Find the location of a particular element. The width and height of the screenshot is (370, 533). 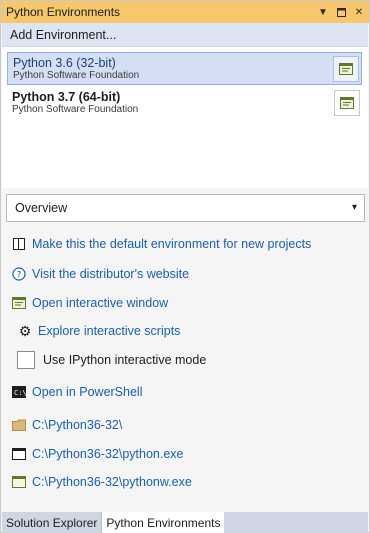

python-exe-label: C:\Python36-32\python.exe is located at coordinates (108, 454).